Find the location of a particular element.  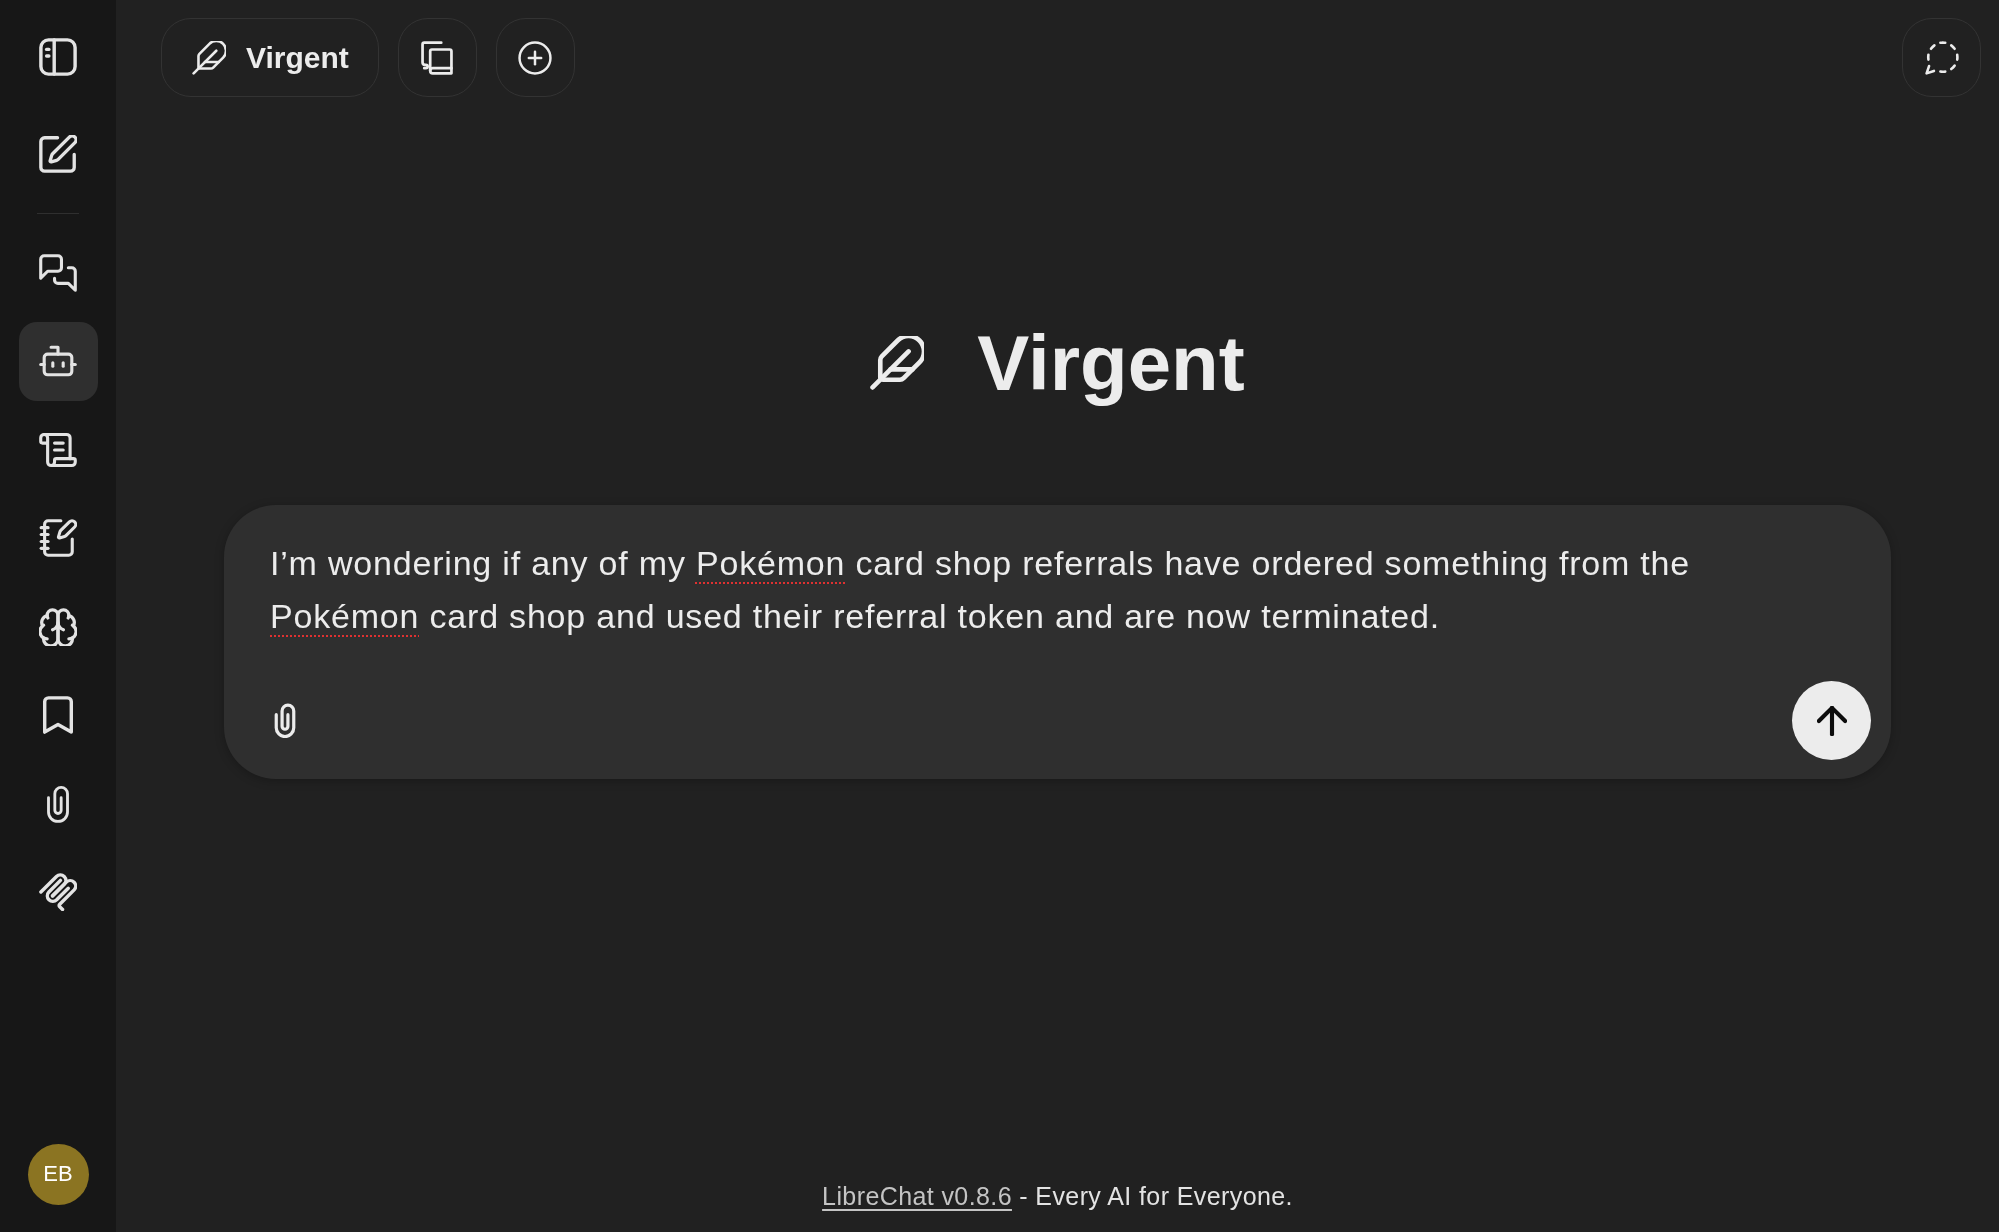

books-icon is located at coordinates (437, 57).